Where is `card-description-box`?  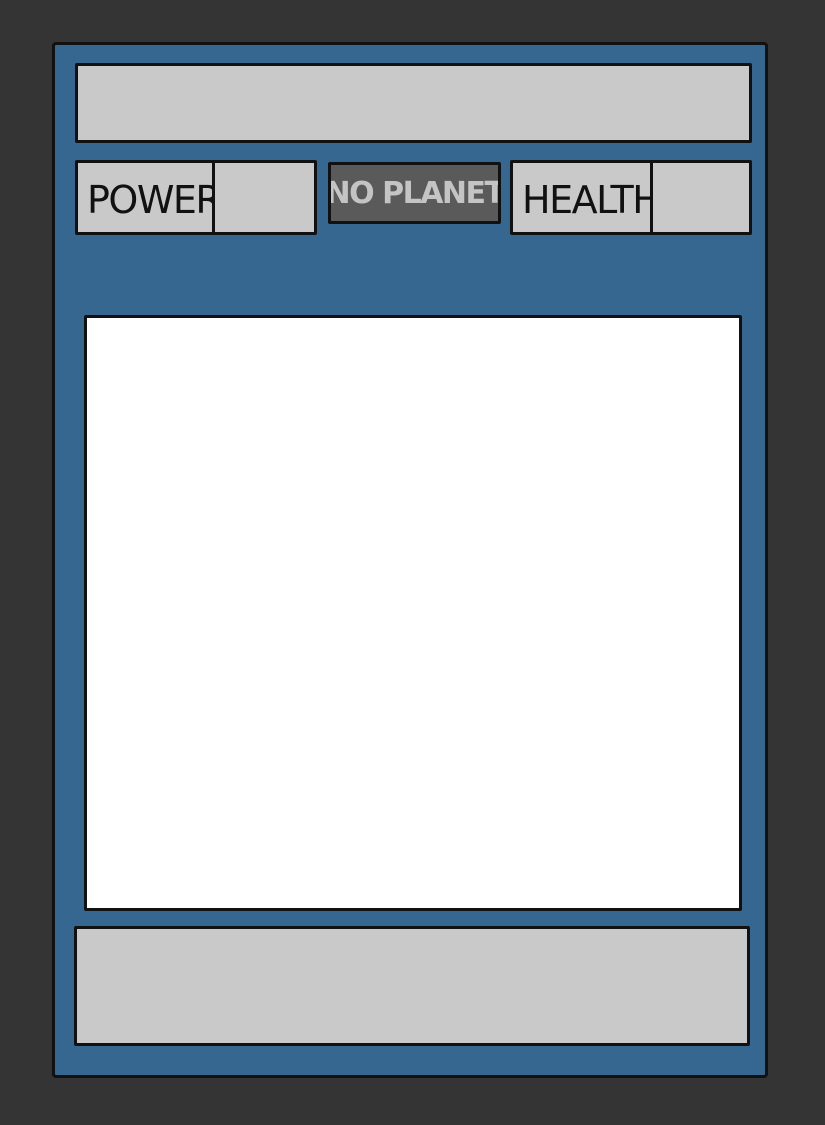 card-description-box is located at coordinates (412, 986).